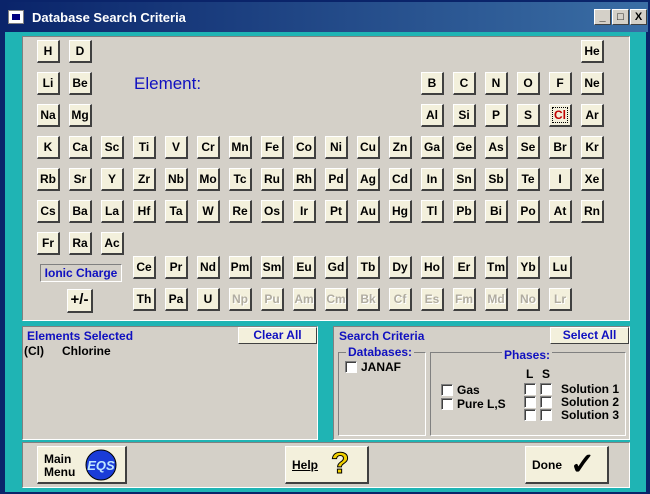  I want to click on element-button-er: Er, so click(464, 267).